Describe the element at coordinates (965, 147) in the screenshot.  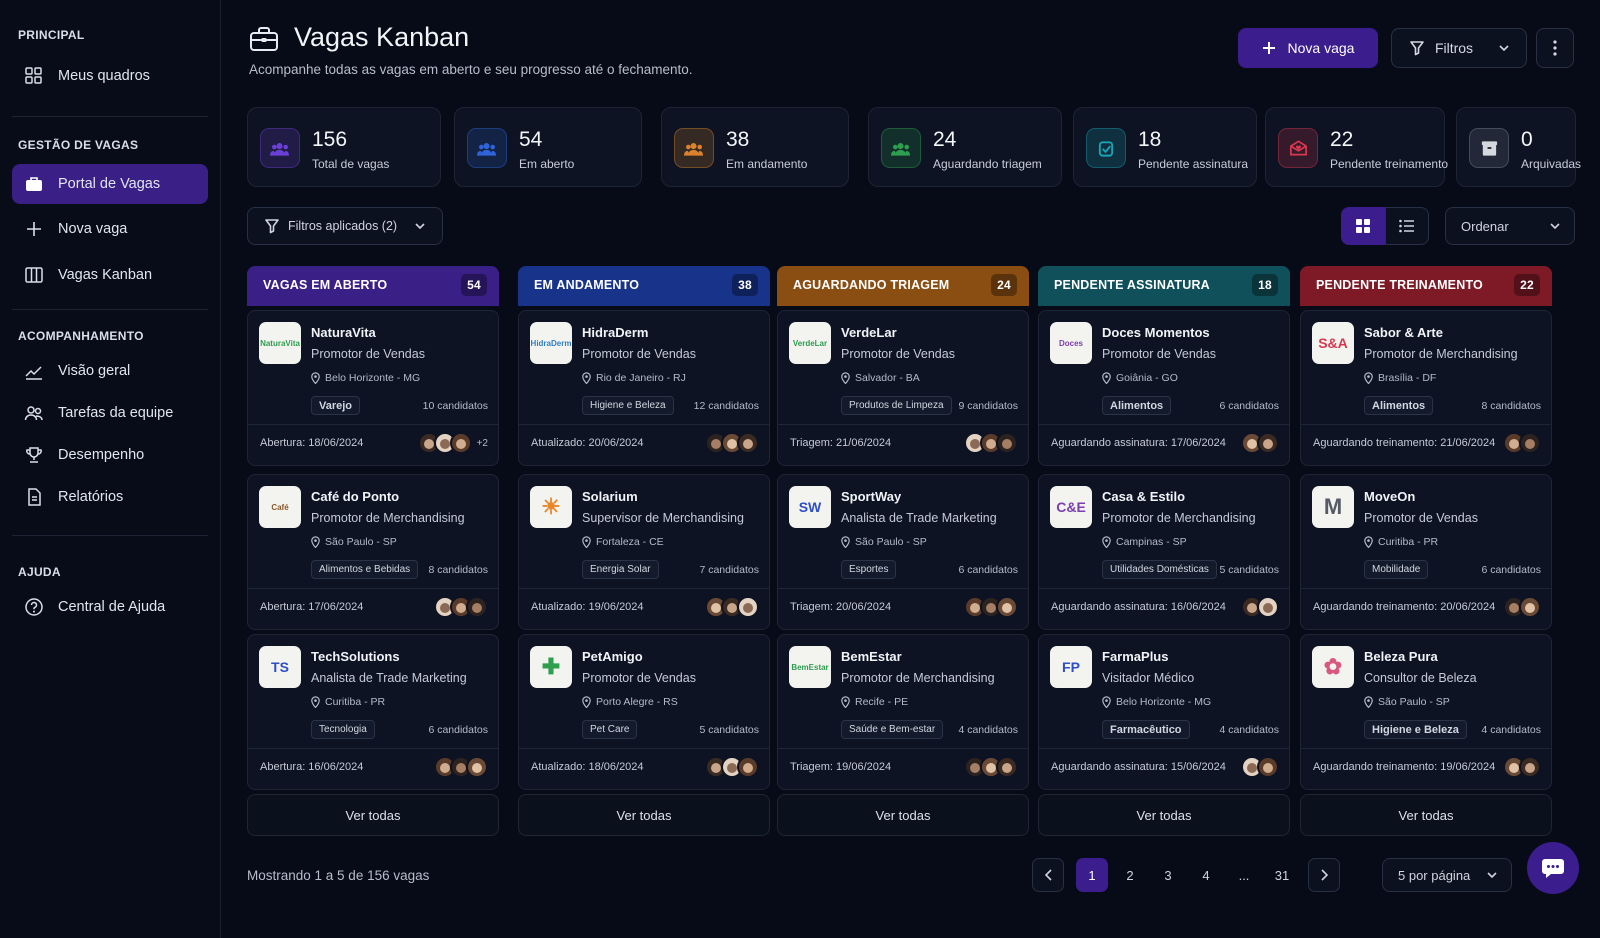
I see `stat-card-awaiting-screening: 24 Aguardando triagem` at that location.